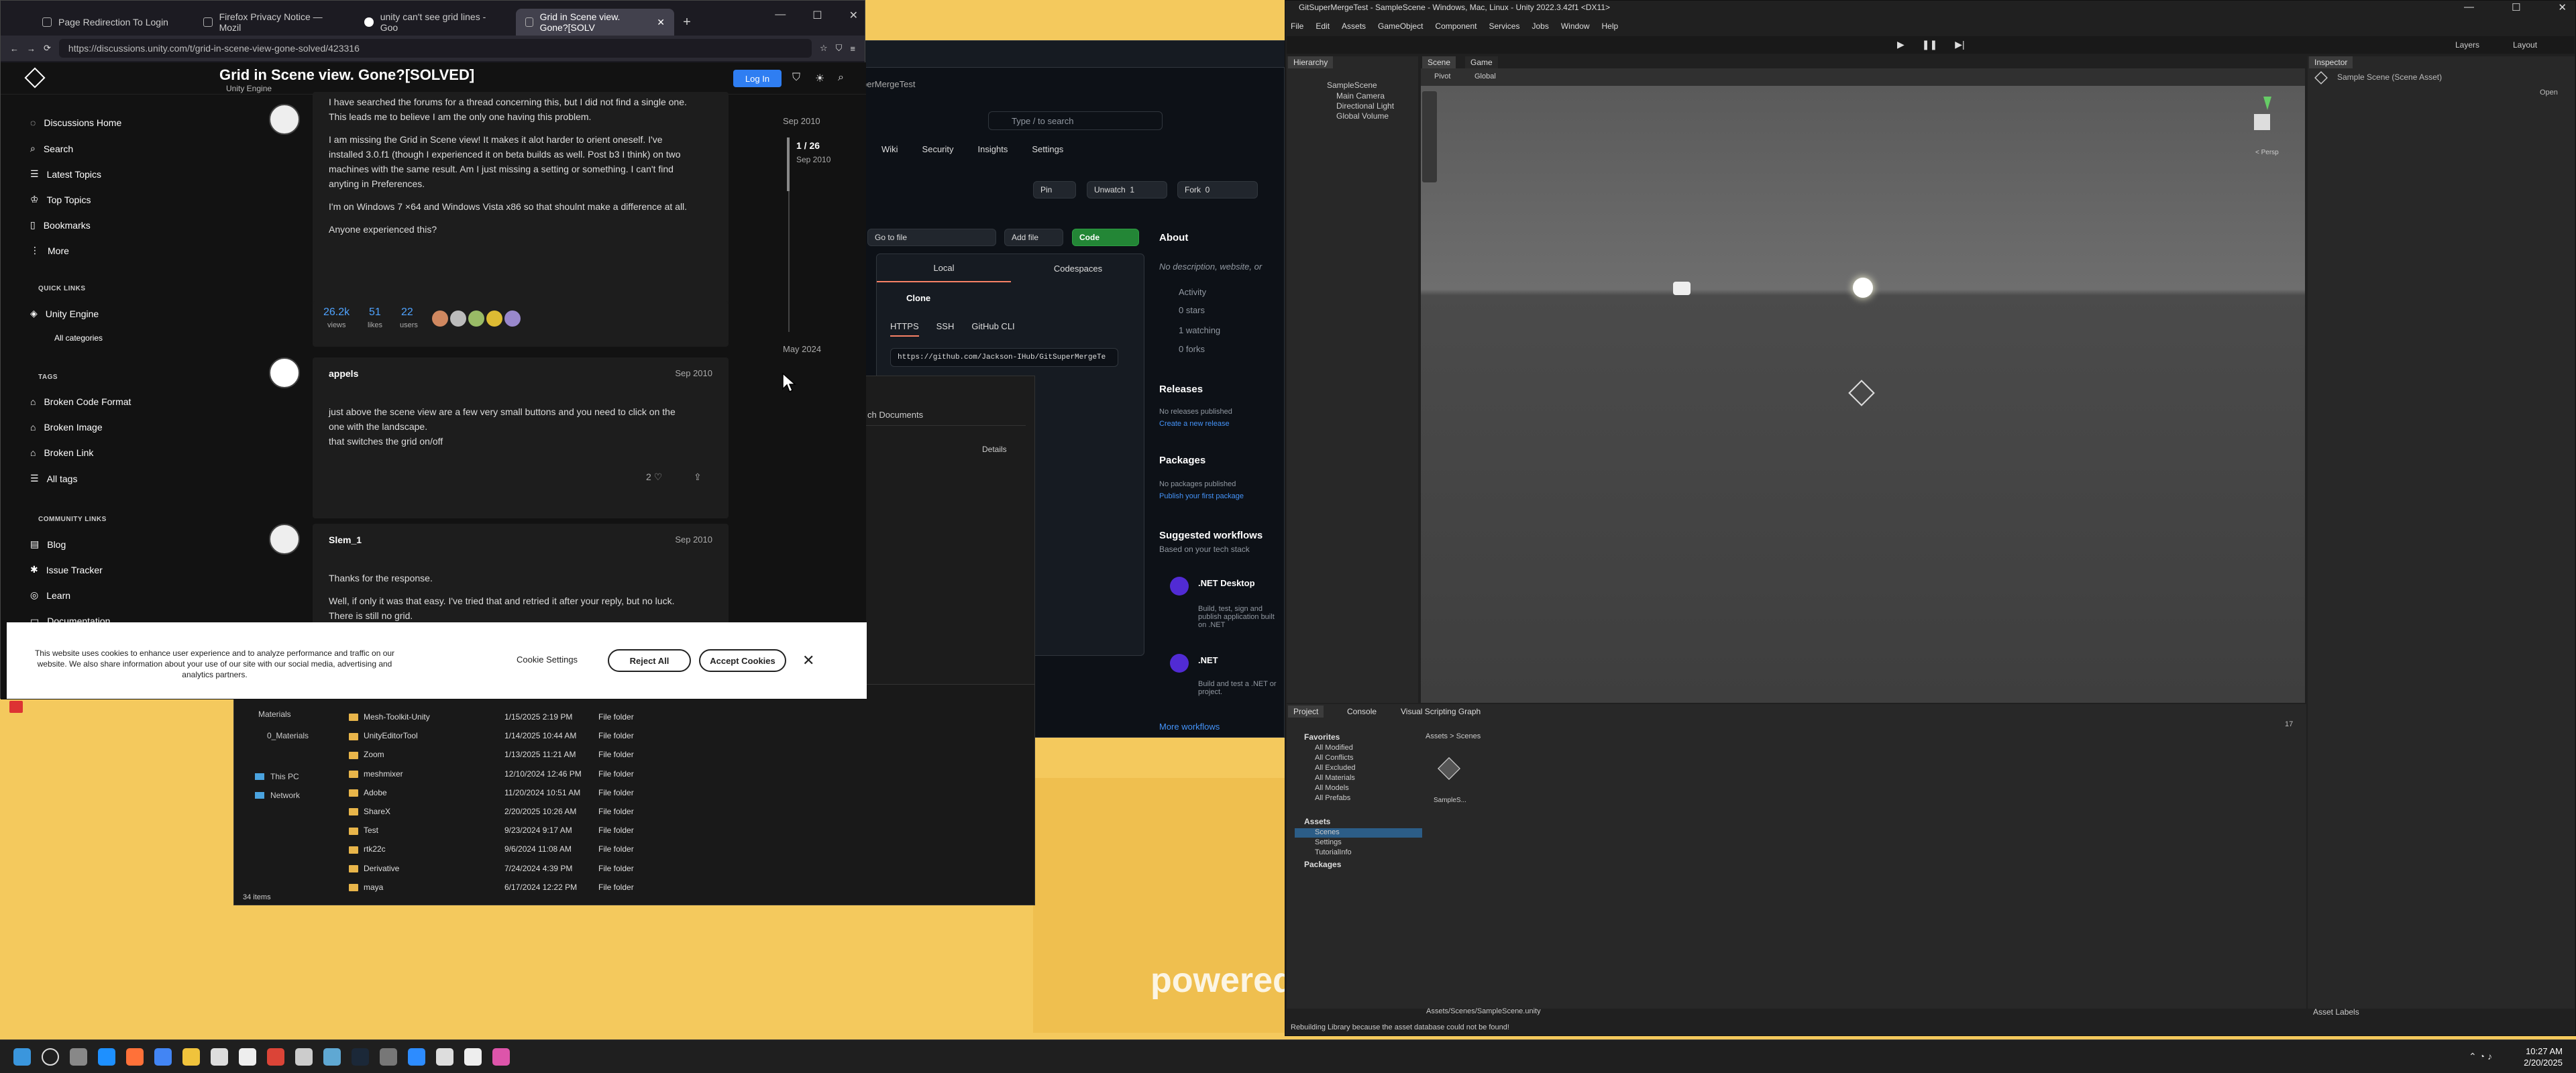 This screenshot has width=2576, height=1073. What do you see at coordinates (1354, 26) in the screenshot?
I see `menu-assets: Assets` at bounding box center [1354, 26].